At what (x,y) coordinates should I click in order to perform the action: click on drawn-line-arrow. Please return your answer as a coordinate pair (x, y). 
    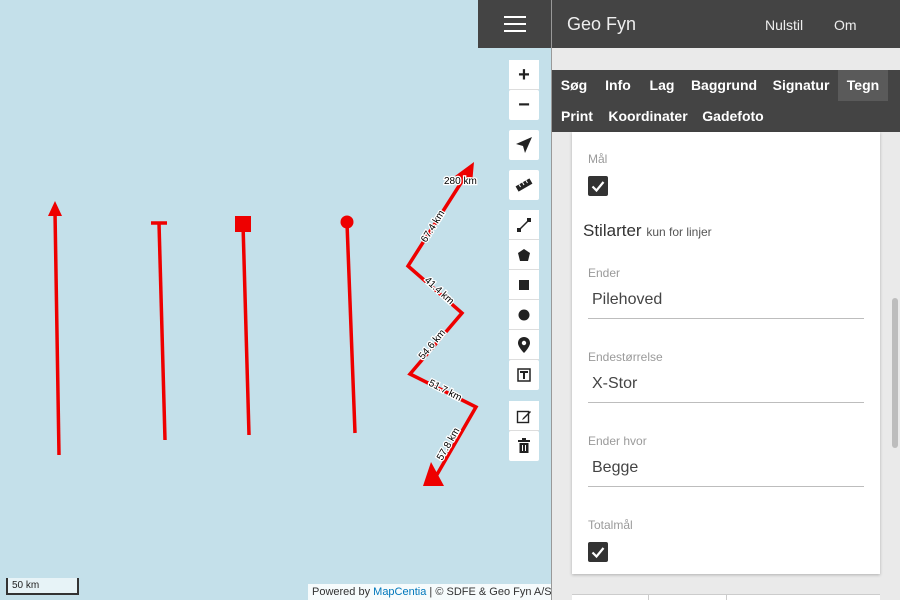
    Looking at the image, I should click on (57, 333).